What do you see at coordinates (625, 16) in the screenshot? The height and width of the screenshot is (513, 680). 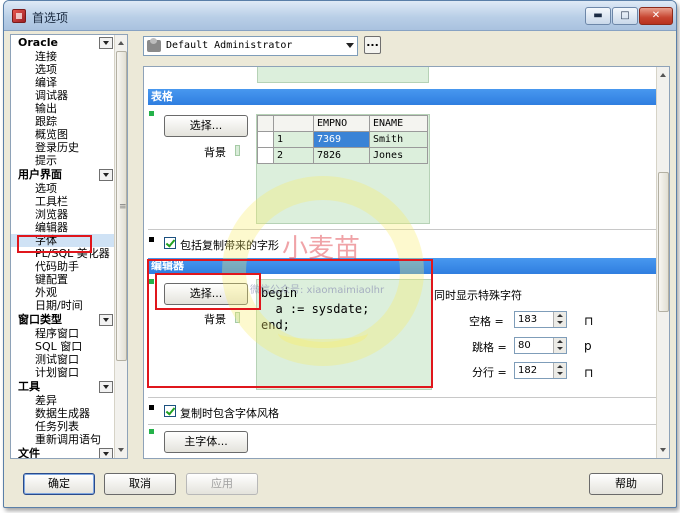 I see `maximize-button: □` at bounding box center [625, 16].